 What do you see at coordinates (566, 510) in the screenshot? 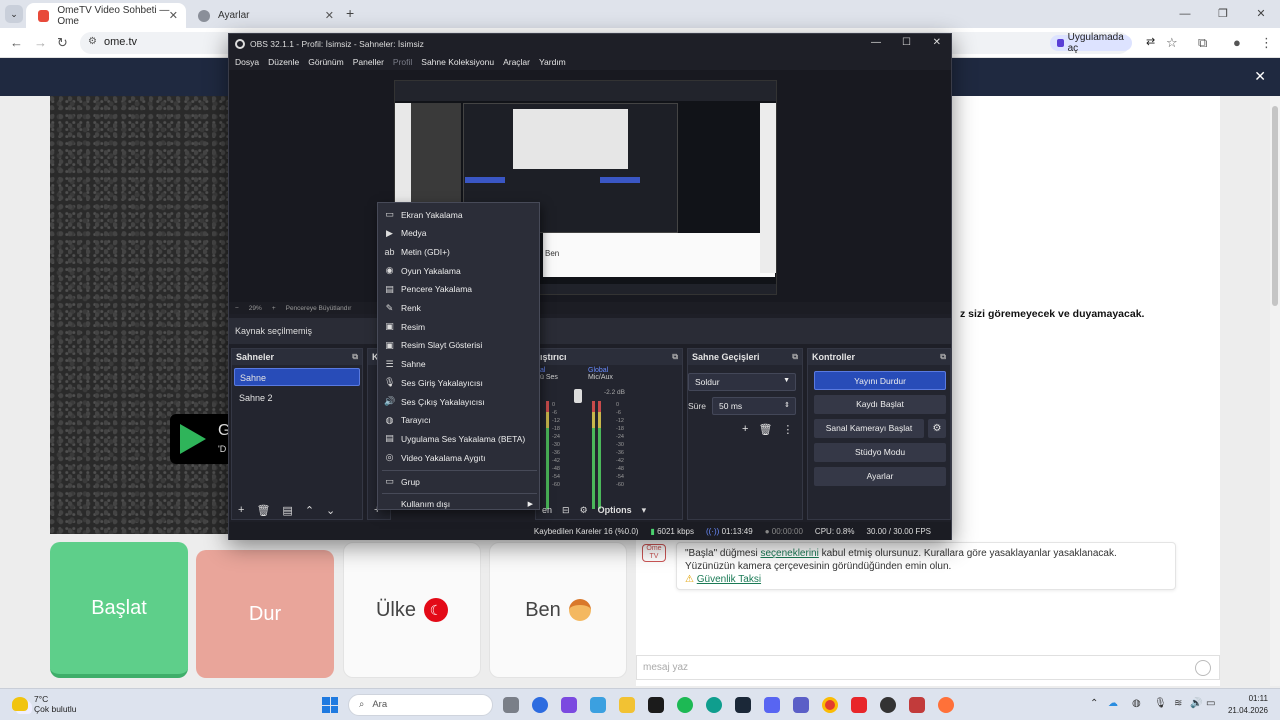
I see `mixer-layout-icon: ⊟` at bounding box center [566, 510].